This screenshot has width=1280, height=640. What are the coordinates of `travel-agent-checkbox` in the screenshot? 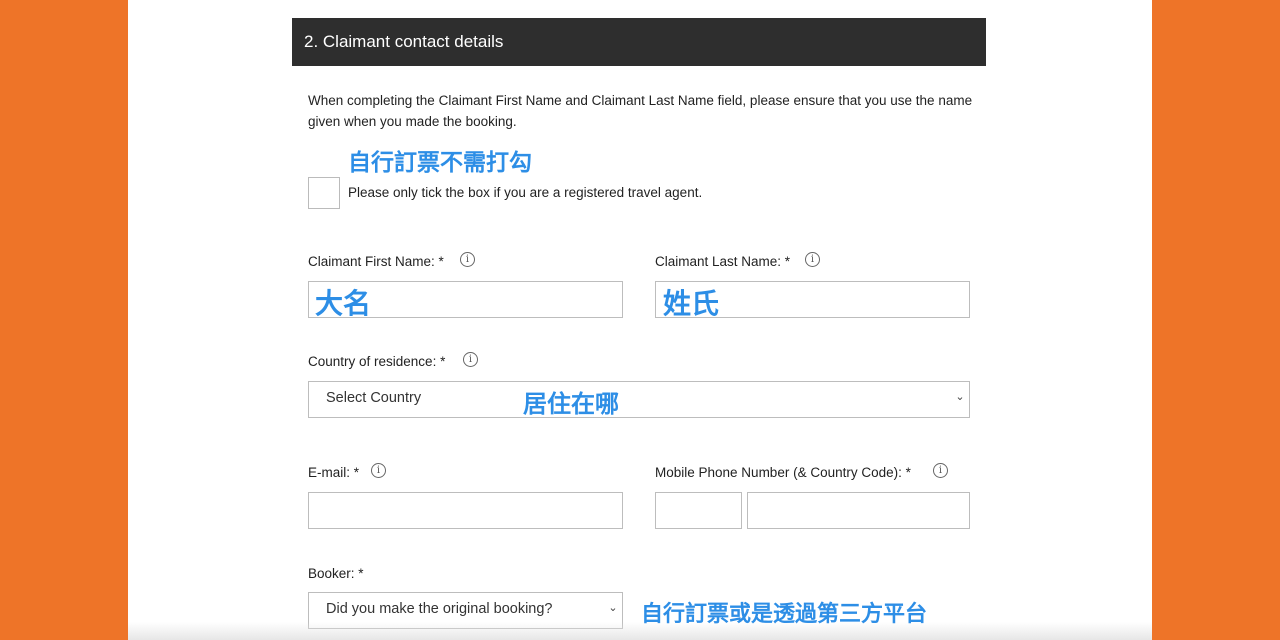 It's located at (324, 193).